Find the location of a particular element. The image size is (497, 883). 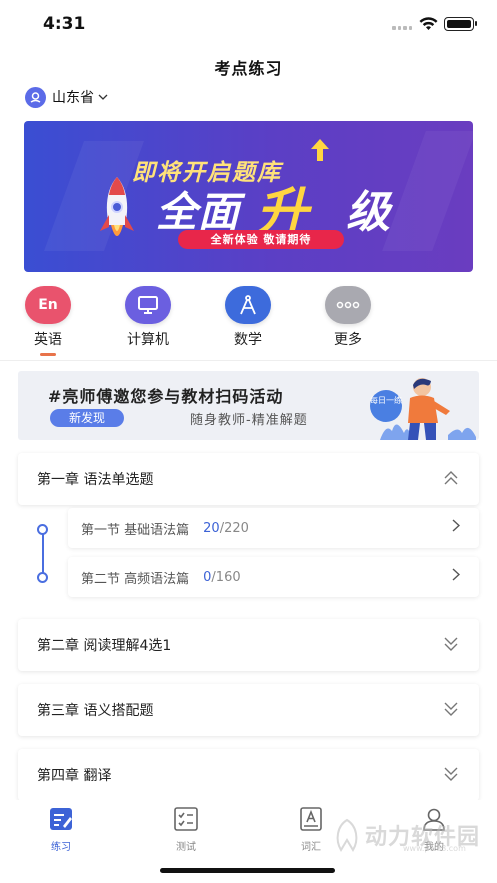

chapter-label: 第四章 翻译 is located at coordinates (74, 776).